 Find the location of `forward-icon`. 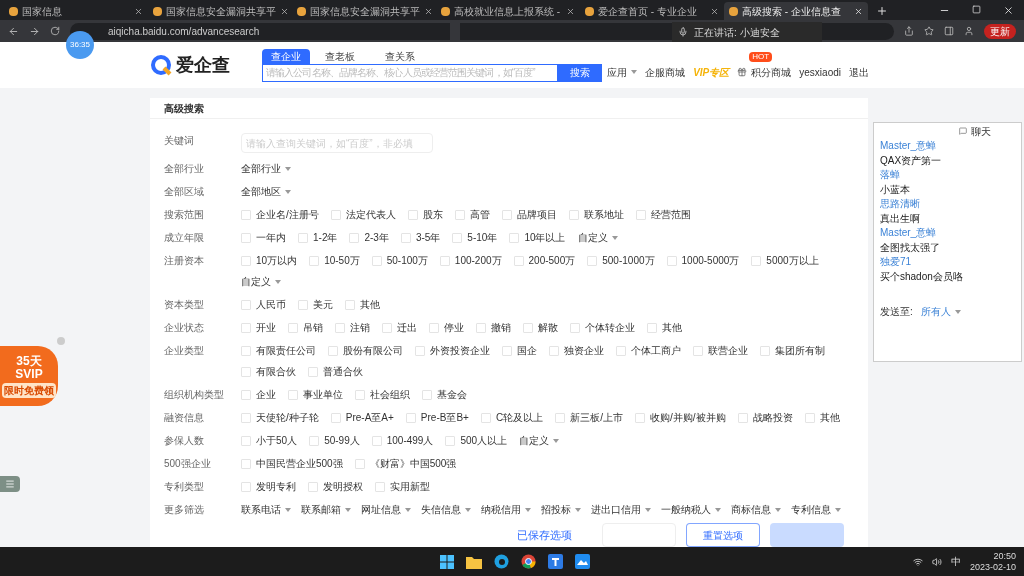

forward-icon is located at coordinates (34, 31).